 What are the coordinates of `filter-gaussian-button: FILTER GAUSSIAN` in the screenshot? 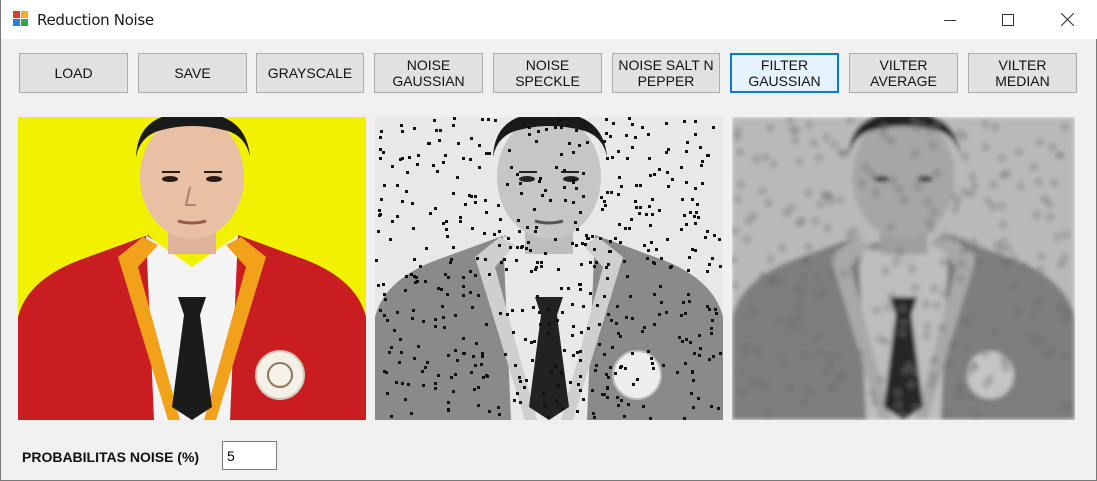 It's located at (784, 73).